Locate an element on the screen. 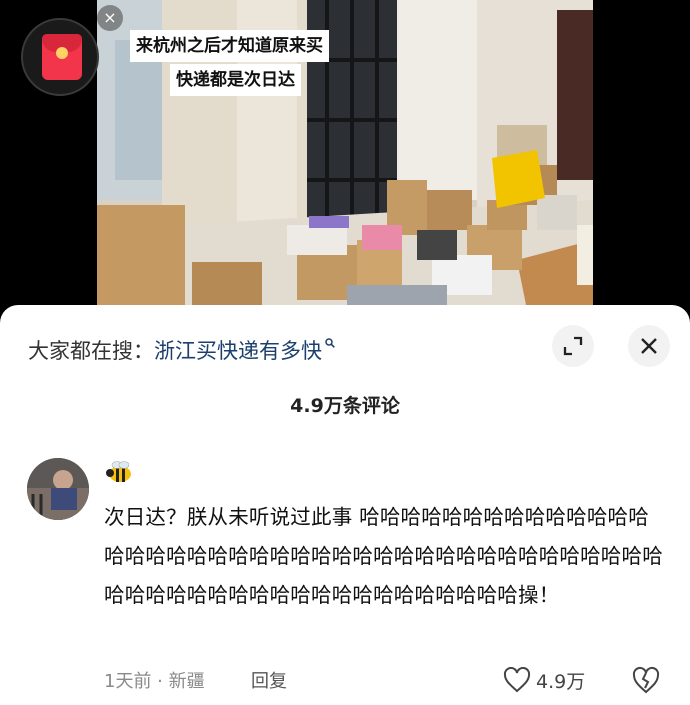 The height and width of the screenshot is (705, 690). avatar is located at coordinates (58, 489).